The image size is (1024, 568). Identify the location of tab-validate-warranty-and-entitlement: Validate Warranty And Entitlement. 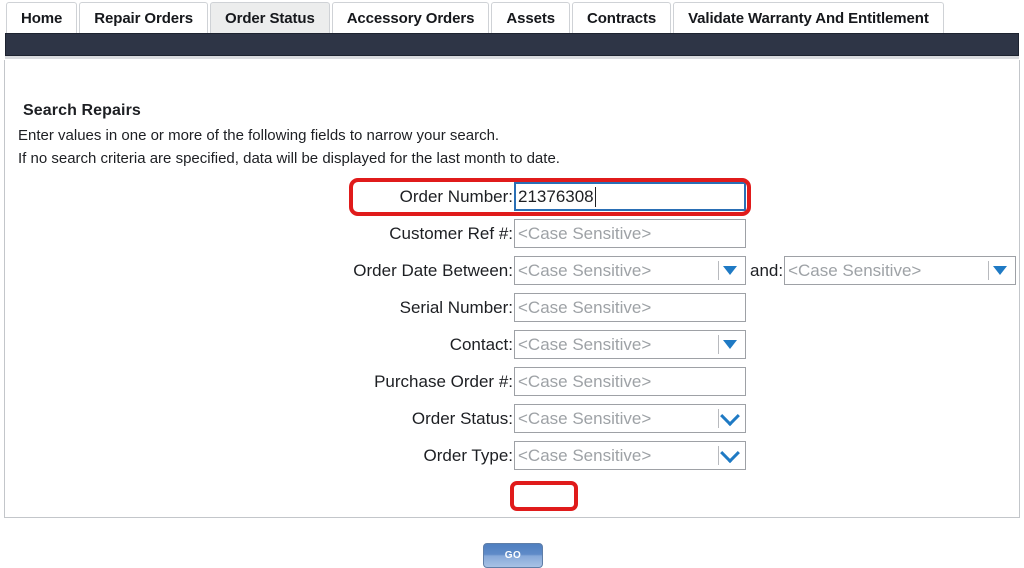
(808, 17).